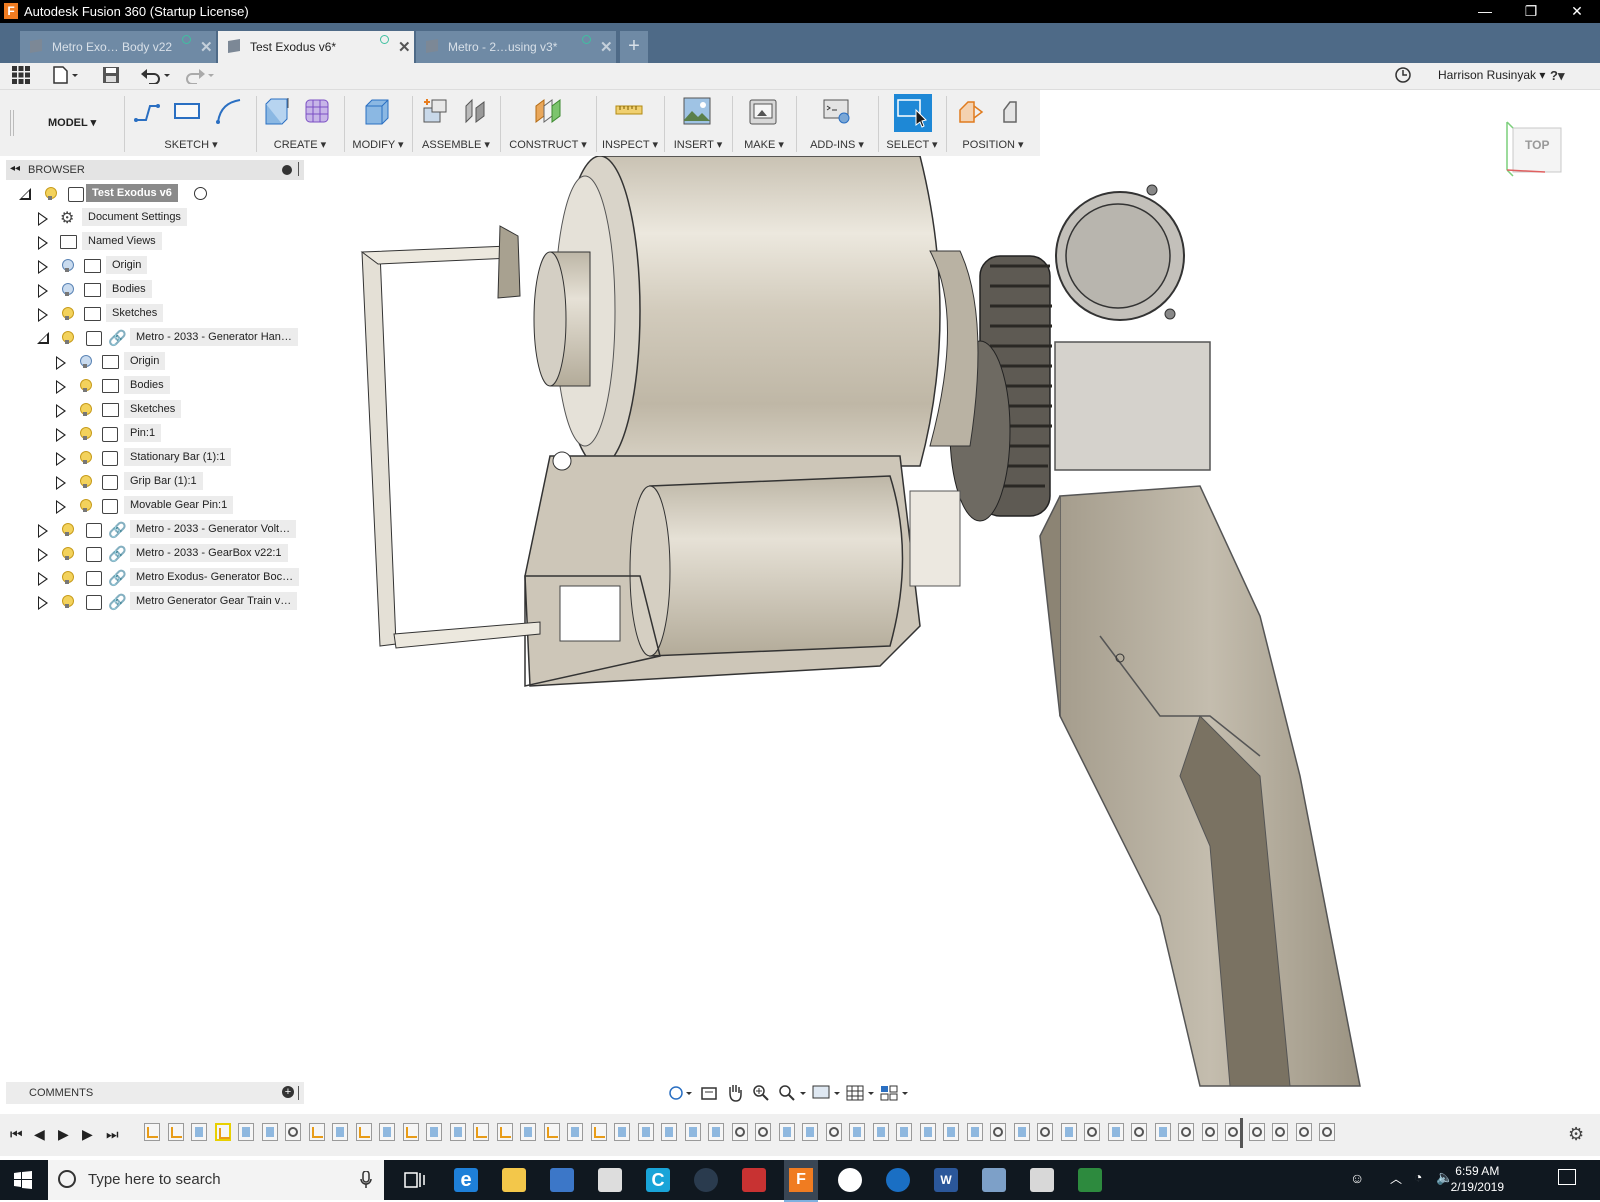  I want to click on app-icon, so click(1090, 1180).